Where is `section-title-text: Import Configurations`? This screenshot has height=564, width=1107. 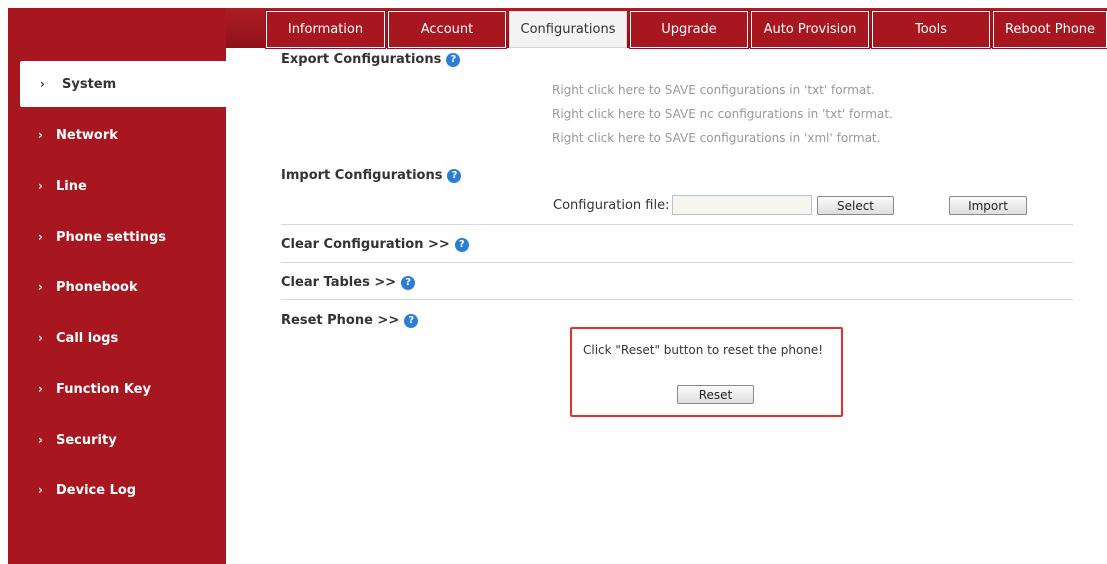 section-title-text: Import Configurations is located at coordinates (362, 175).